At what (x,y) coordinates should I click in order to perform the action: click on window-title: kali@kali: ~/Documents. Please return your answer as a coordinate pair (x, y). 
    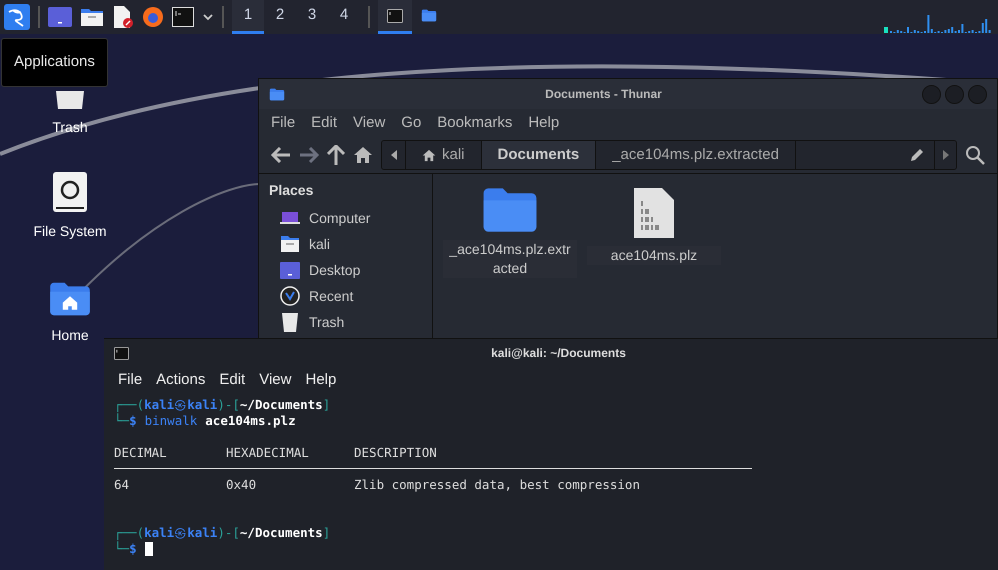
    Looking at the image, I should click on (558, 353).